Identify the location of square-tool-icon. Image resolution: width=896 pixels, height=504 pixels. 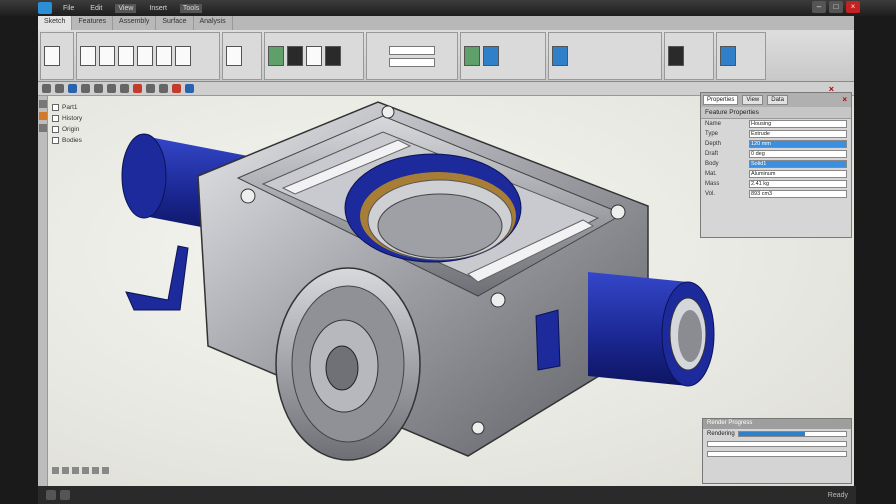
(107, 56).